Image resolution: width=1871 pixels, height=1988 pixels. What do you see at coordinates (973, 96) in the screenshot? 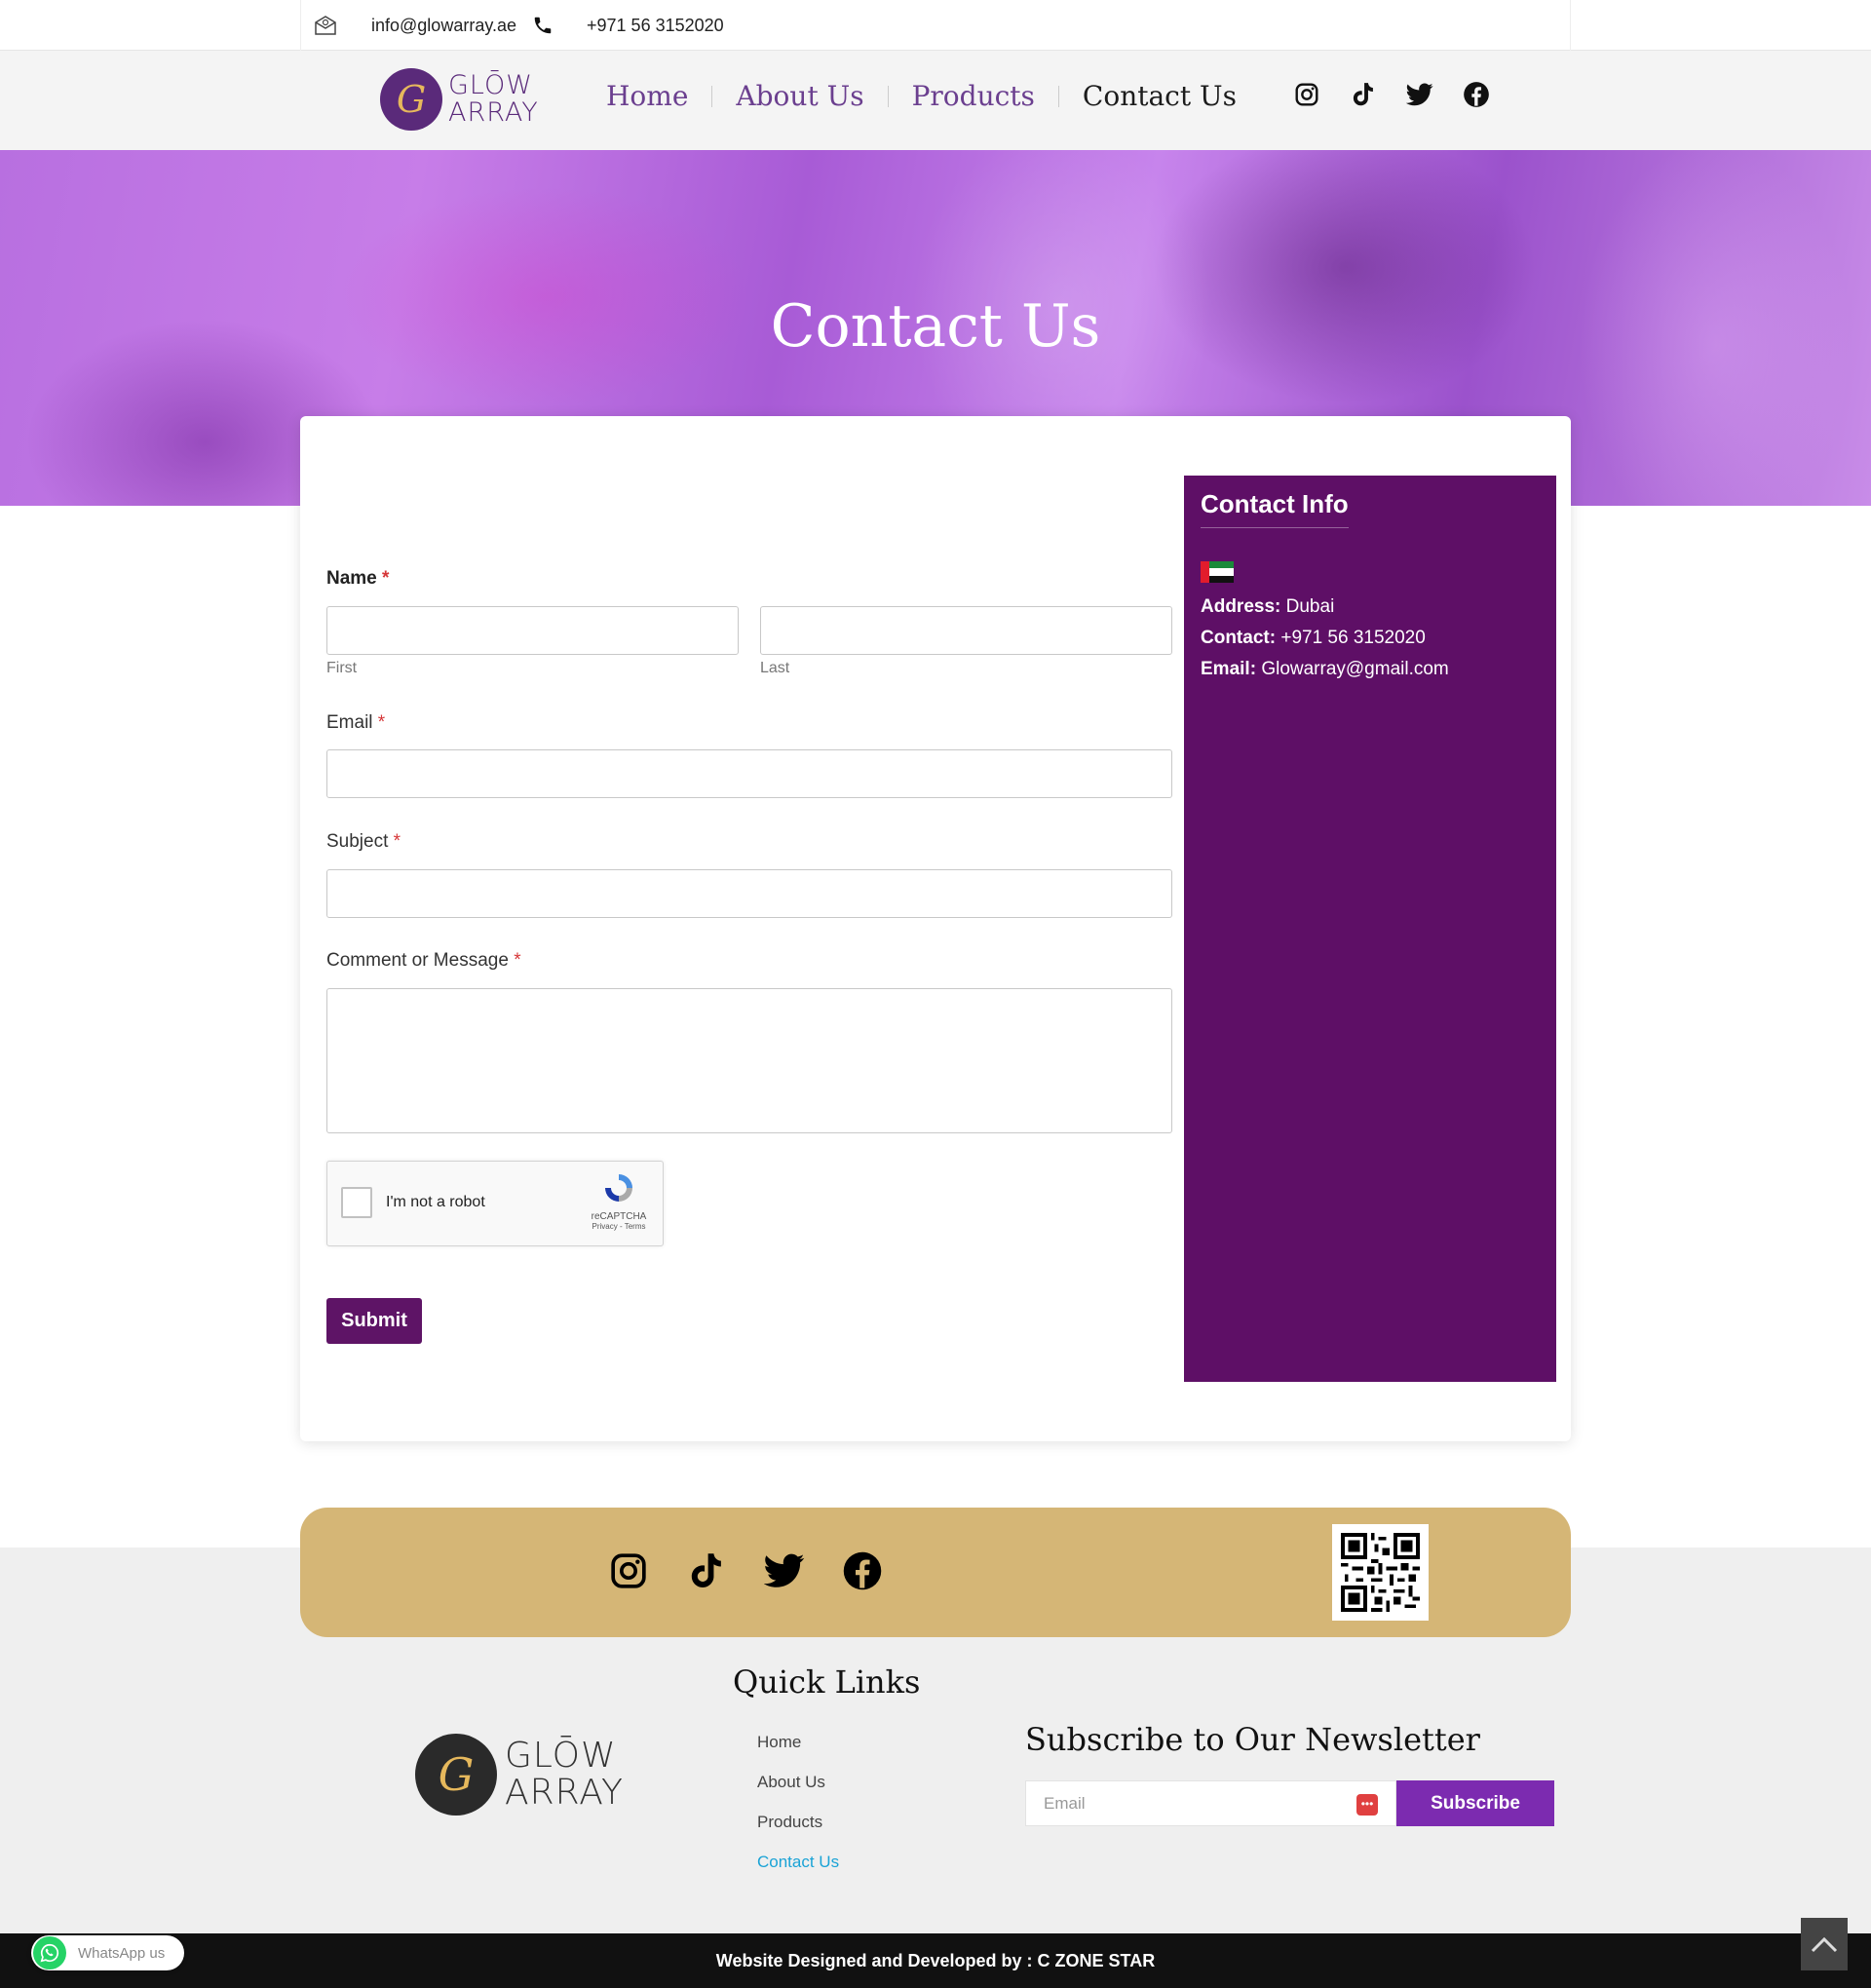
I see `nav-products: Products` at bounding box center [973, 96].